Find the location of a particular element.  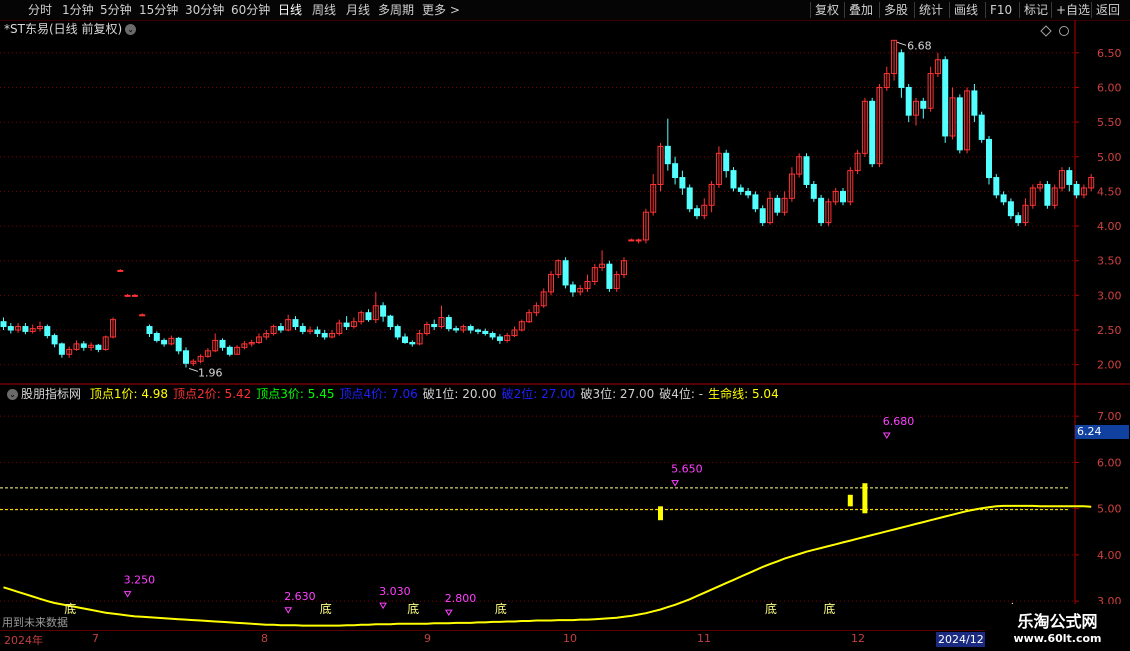

date-label: 10 is located at coordinates (570, 638).